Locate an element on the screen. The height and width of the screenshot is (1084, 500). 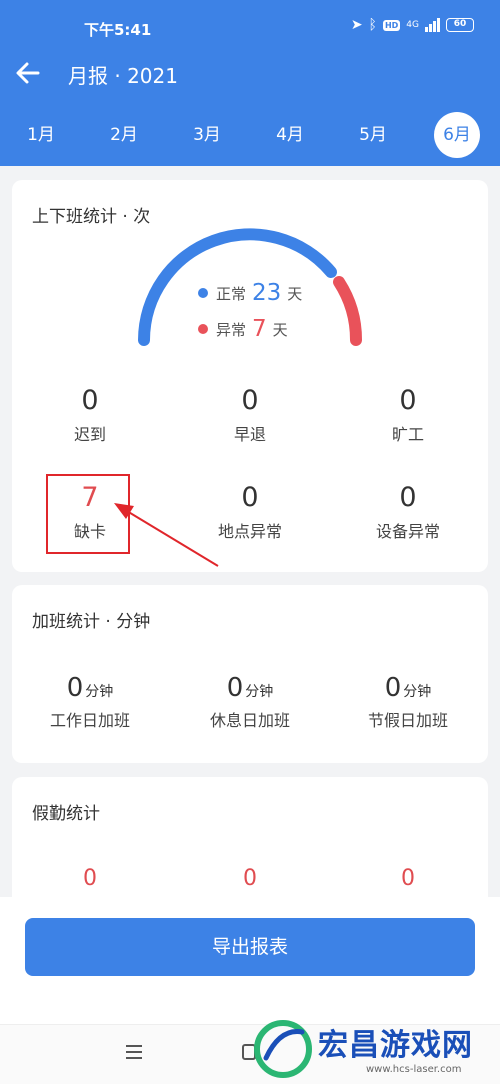
tab-month-2: 2月 is located at coordinates (124, 135).